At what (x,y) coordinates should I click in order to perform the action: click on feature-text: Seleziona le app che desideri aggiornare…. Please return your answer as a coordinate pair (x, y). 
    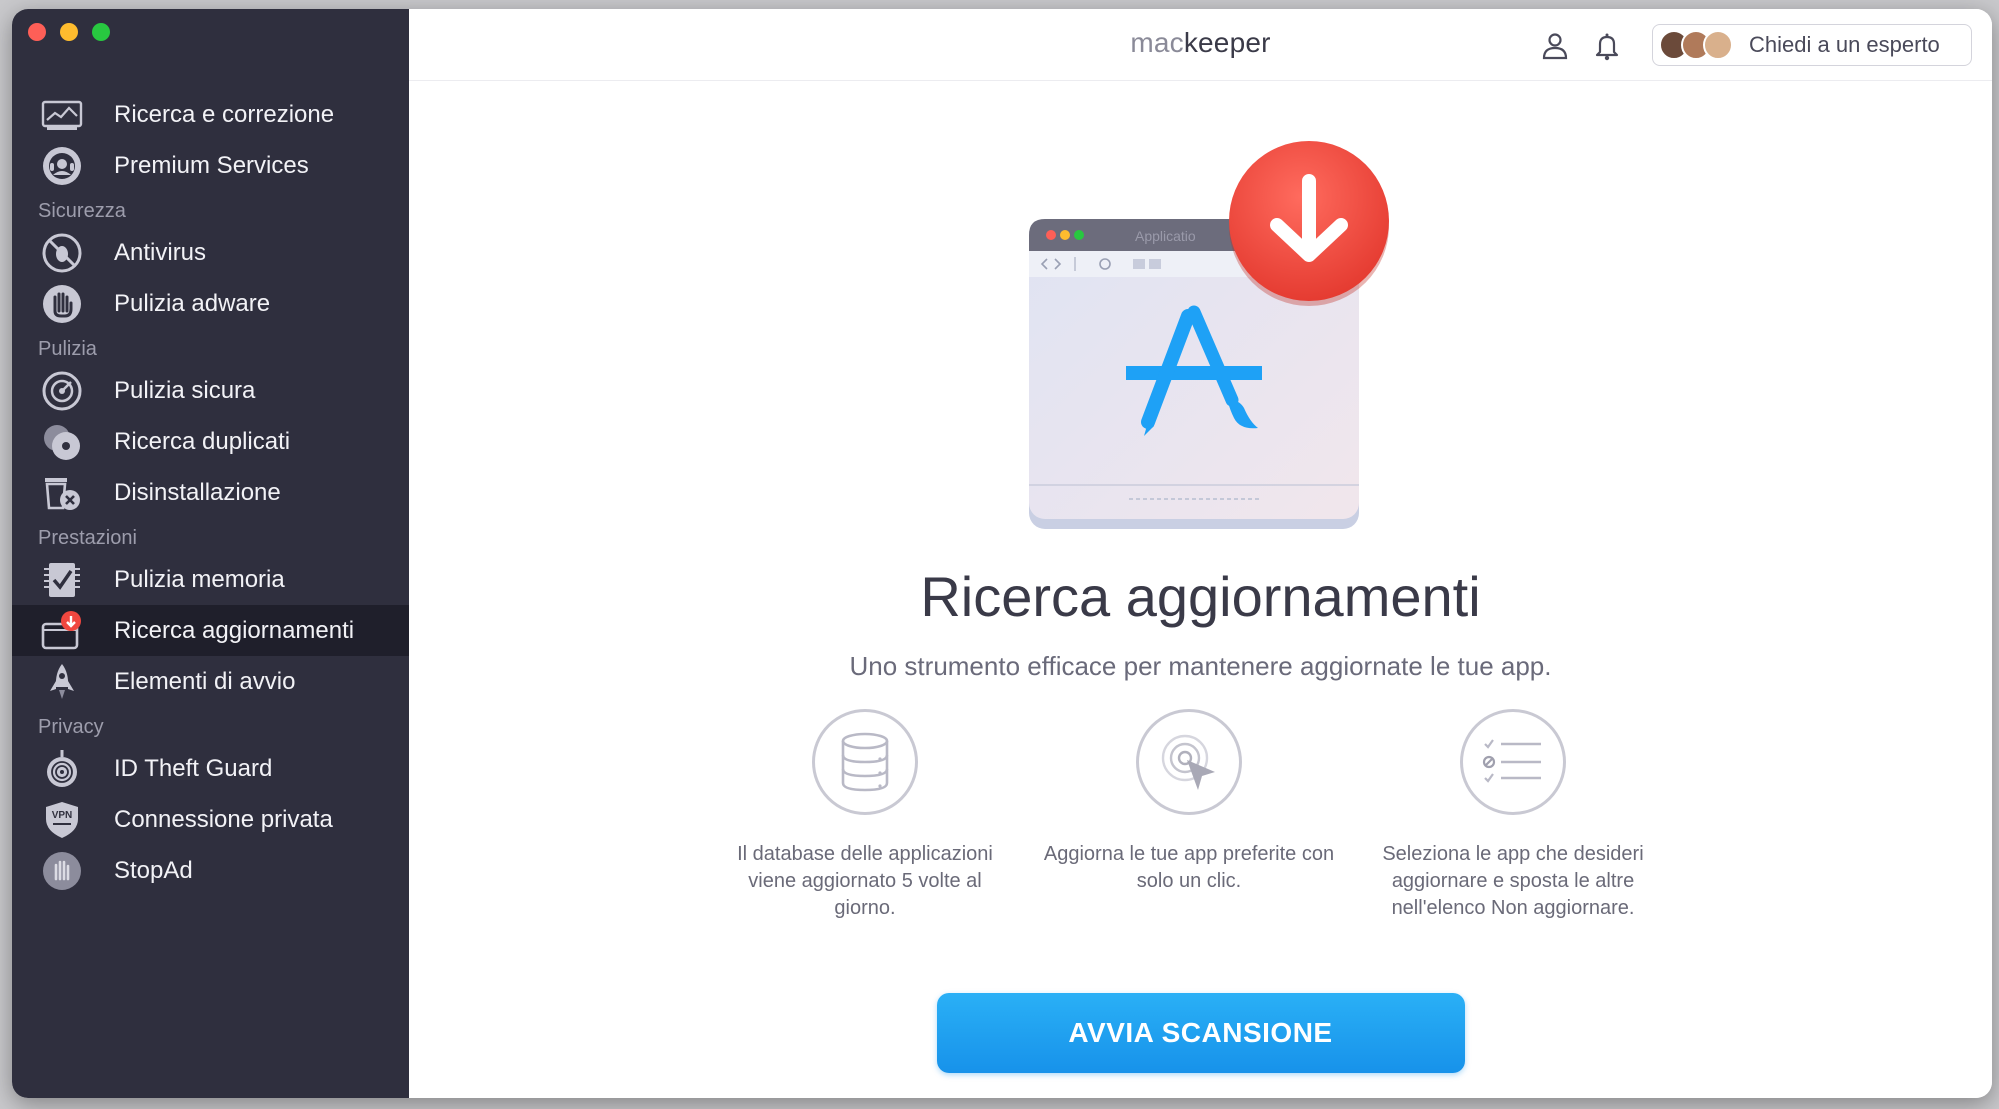
    Looking at the image, I should click on (1513, 881).